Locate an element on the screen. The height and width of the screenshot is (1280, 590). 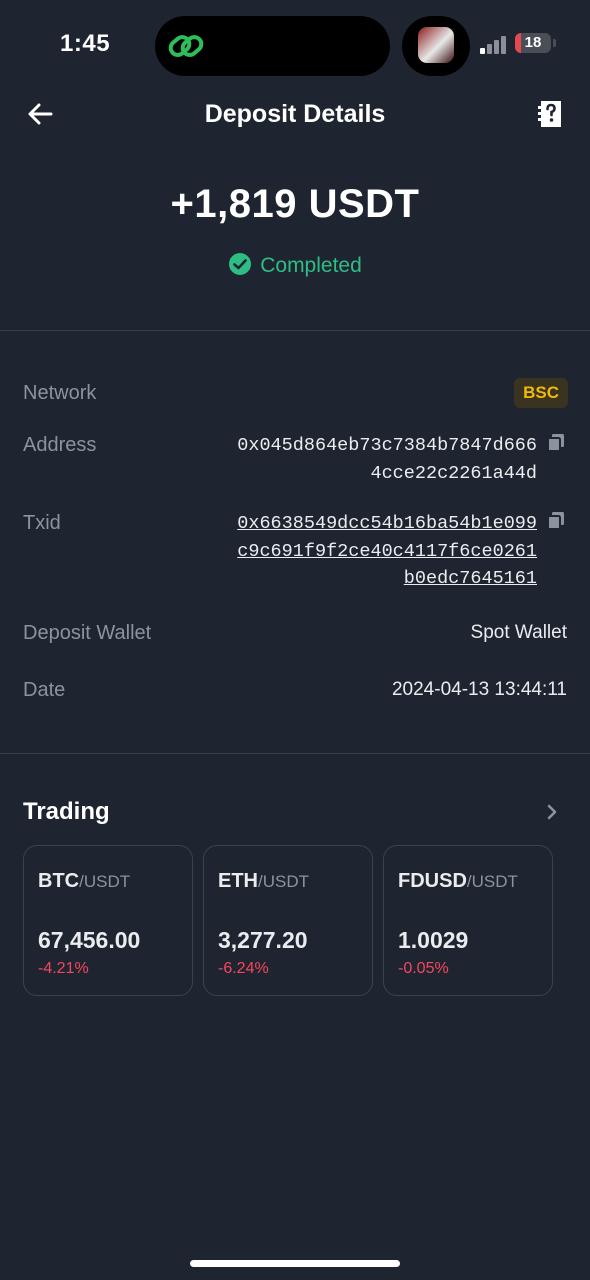
address-label: Address is located at coordinates (60, 445).